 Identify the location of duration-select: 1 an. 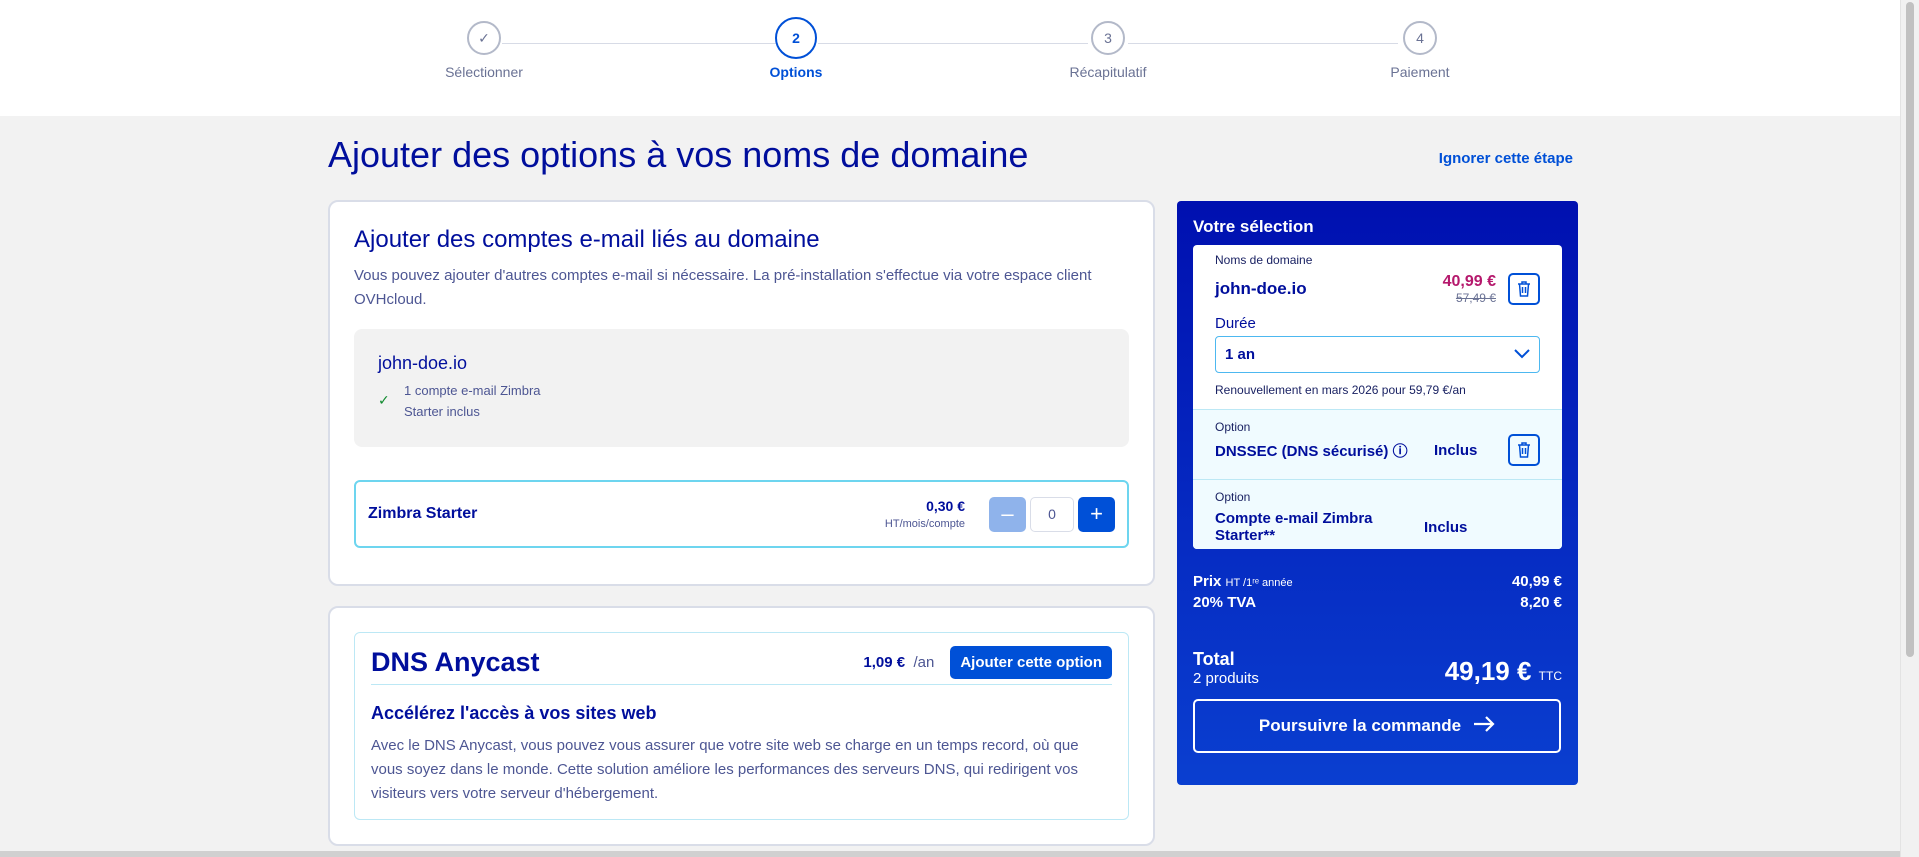
(1377, 354).